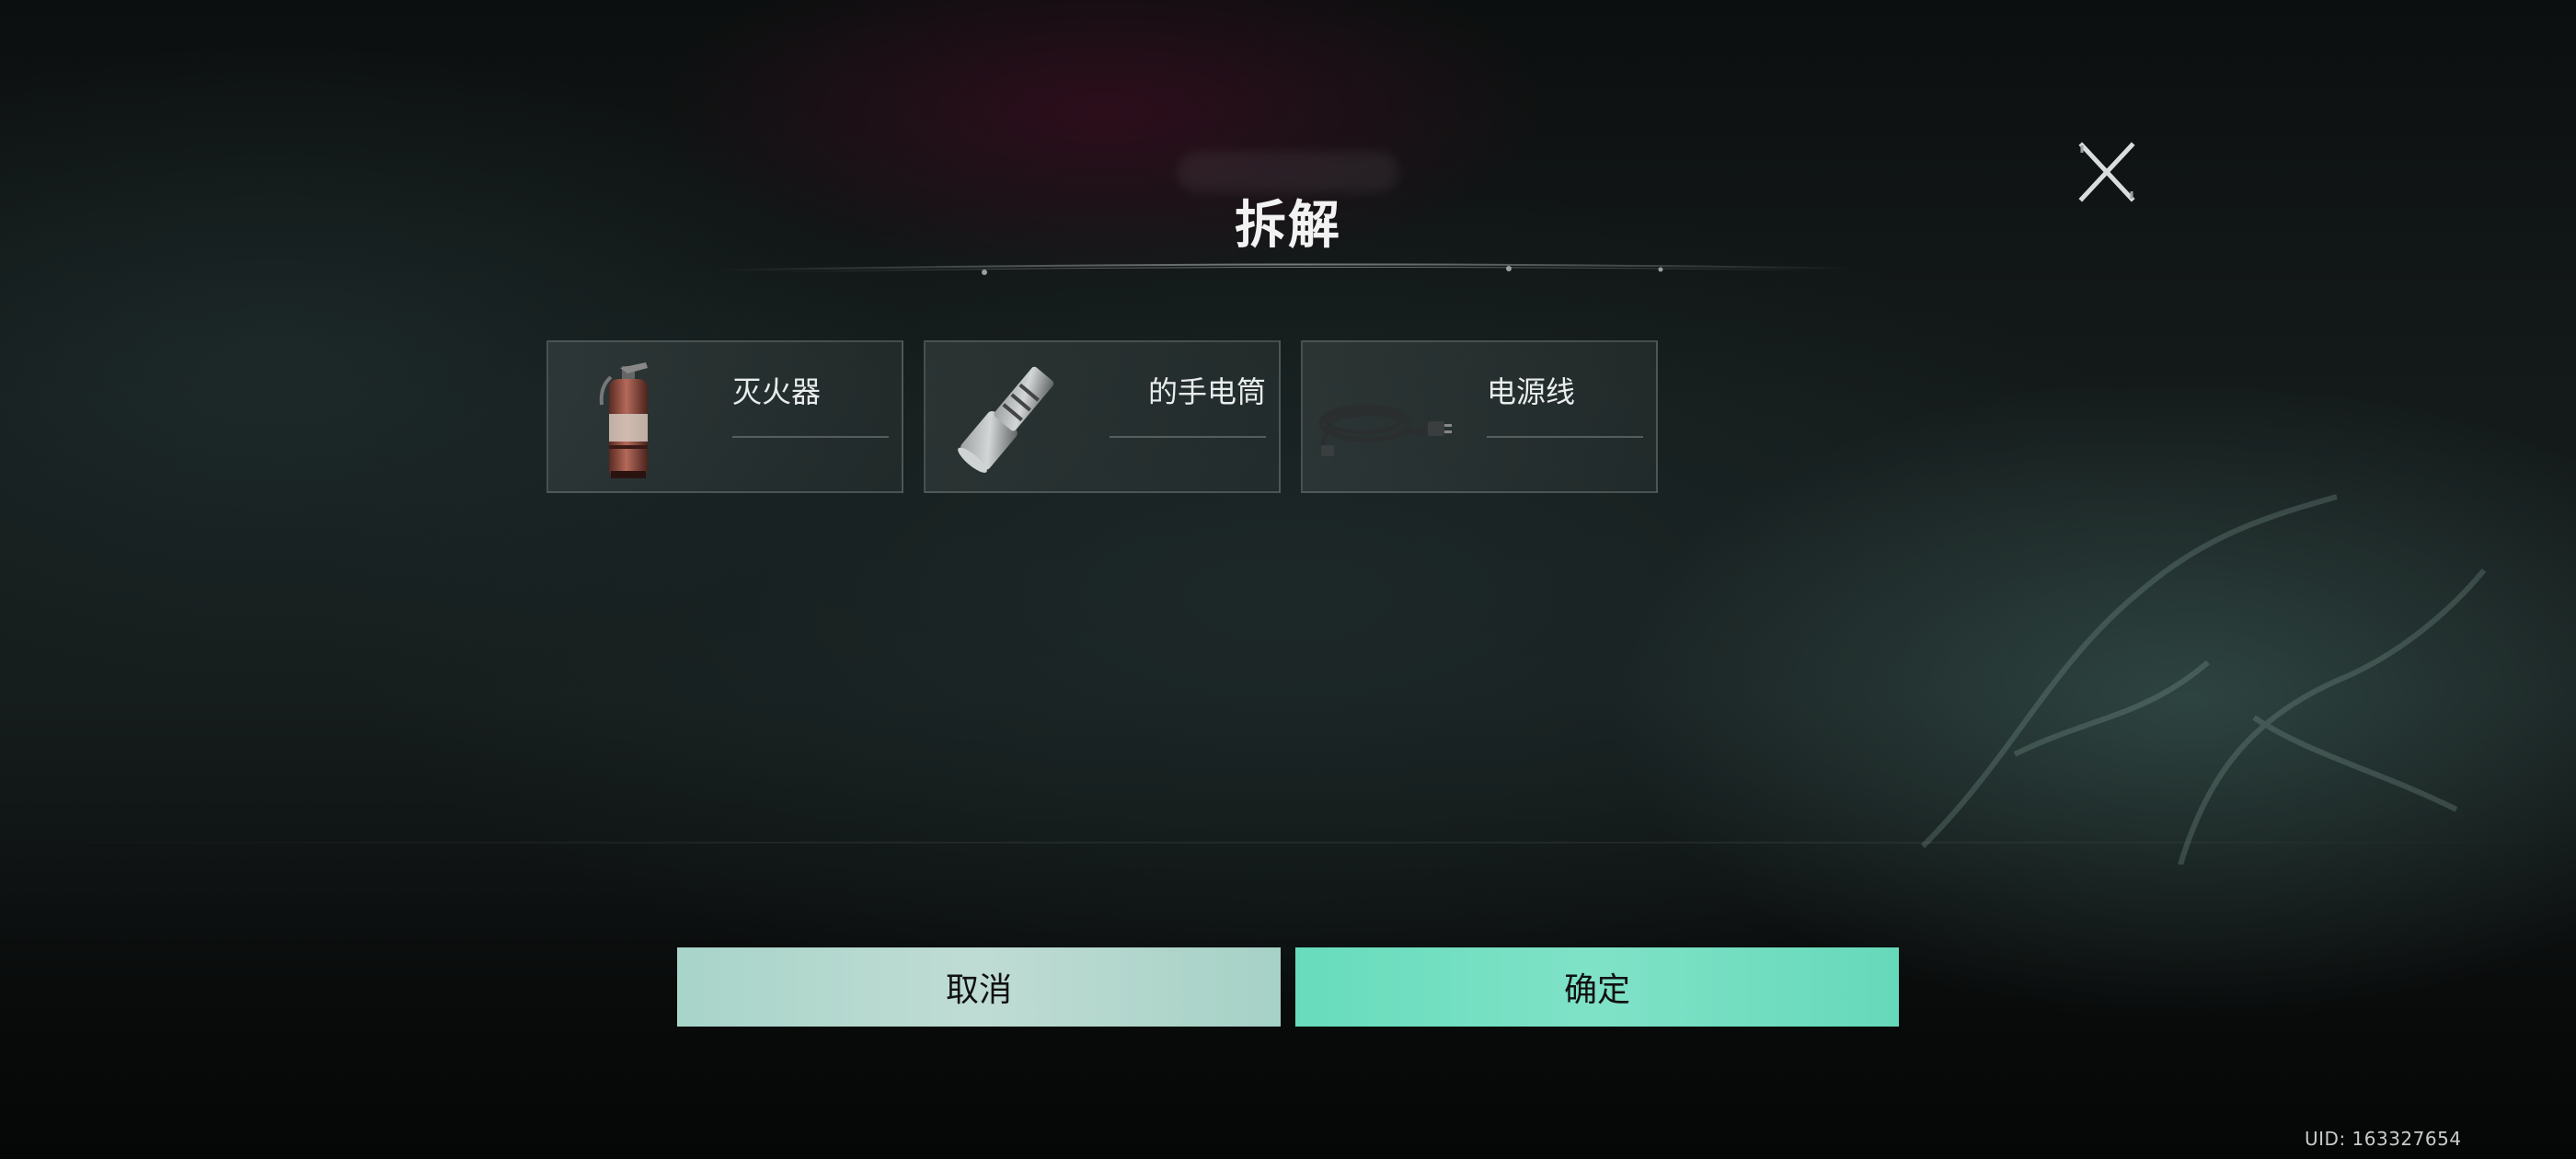 This screenshot has width=2576, height=1159. I want to click on title-divider, so click(1288, 269).